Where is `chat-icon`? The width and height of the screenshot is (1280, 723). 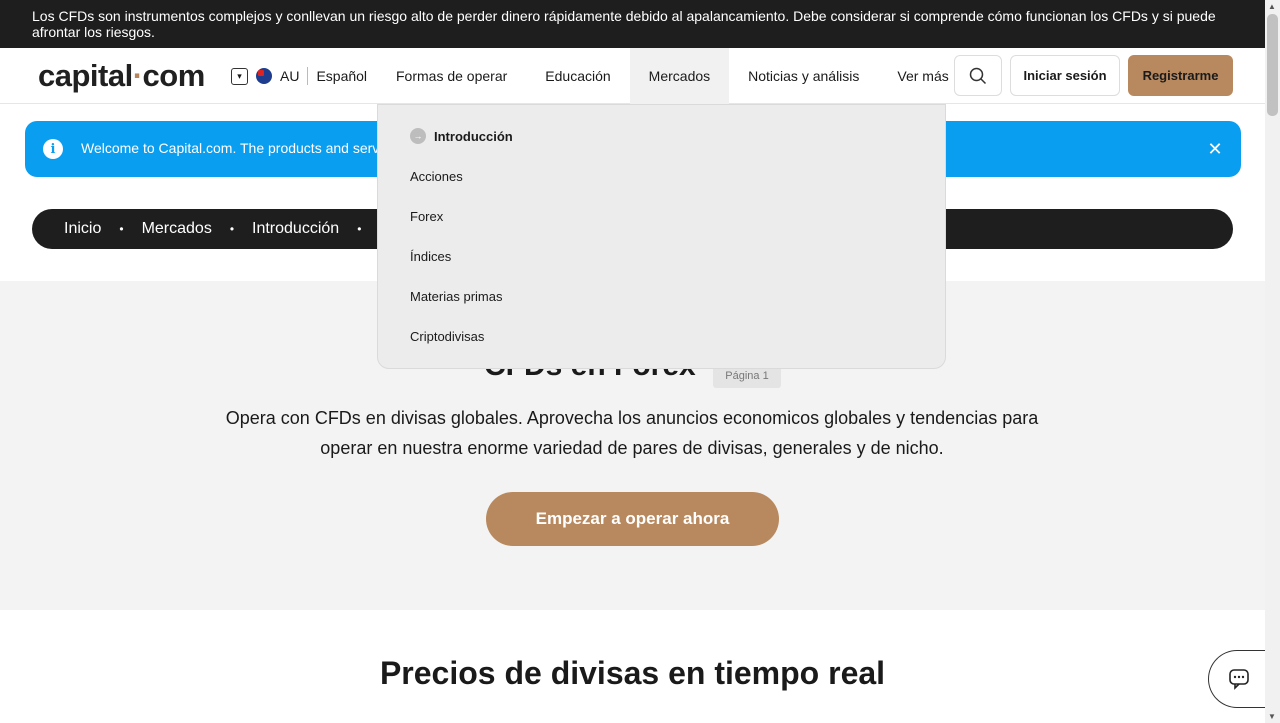
chat-icon is located at coordinates (1238, 679).